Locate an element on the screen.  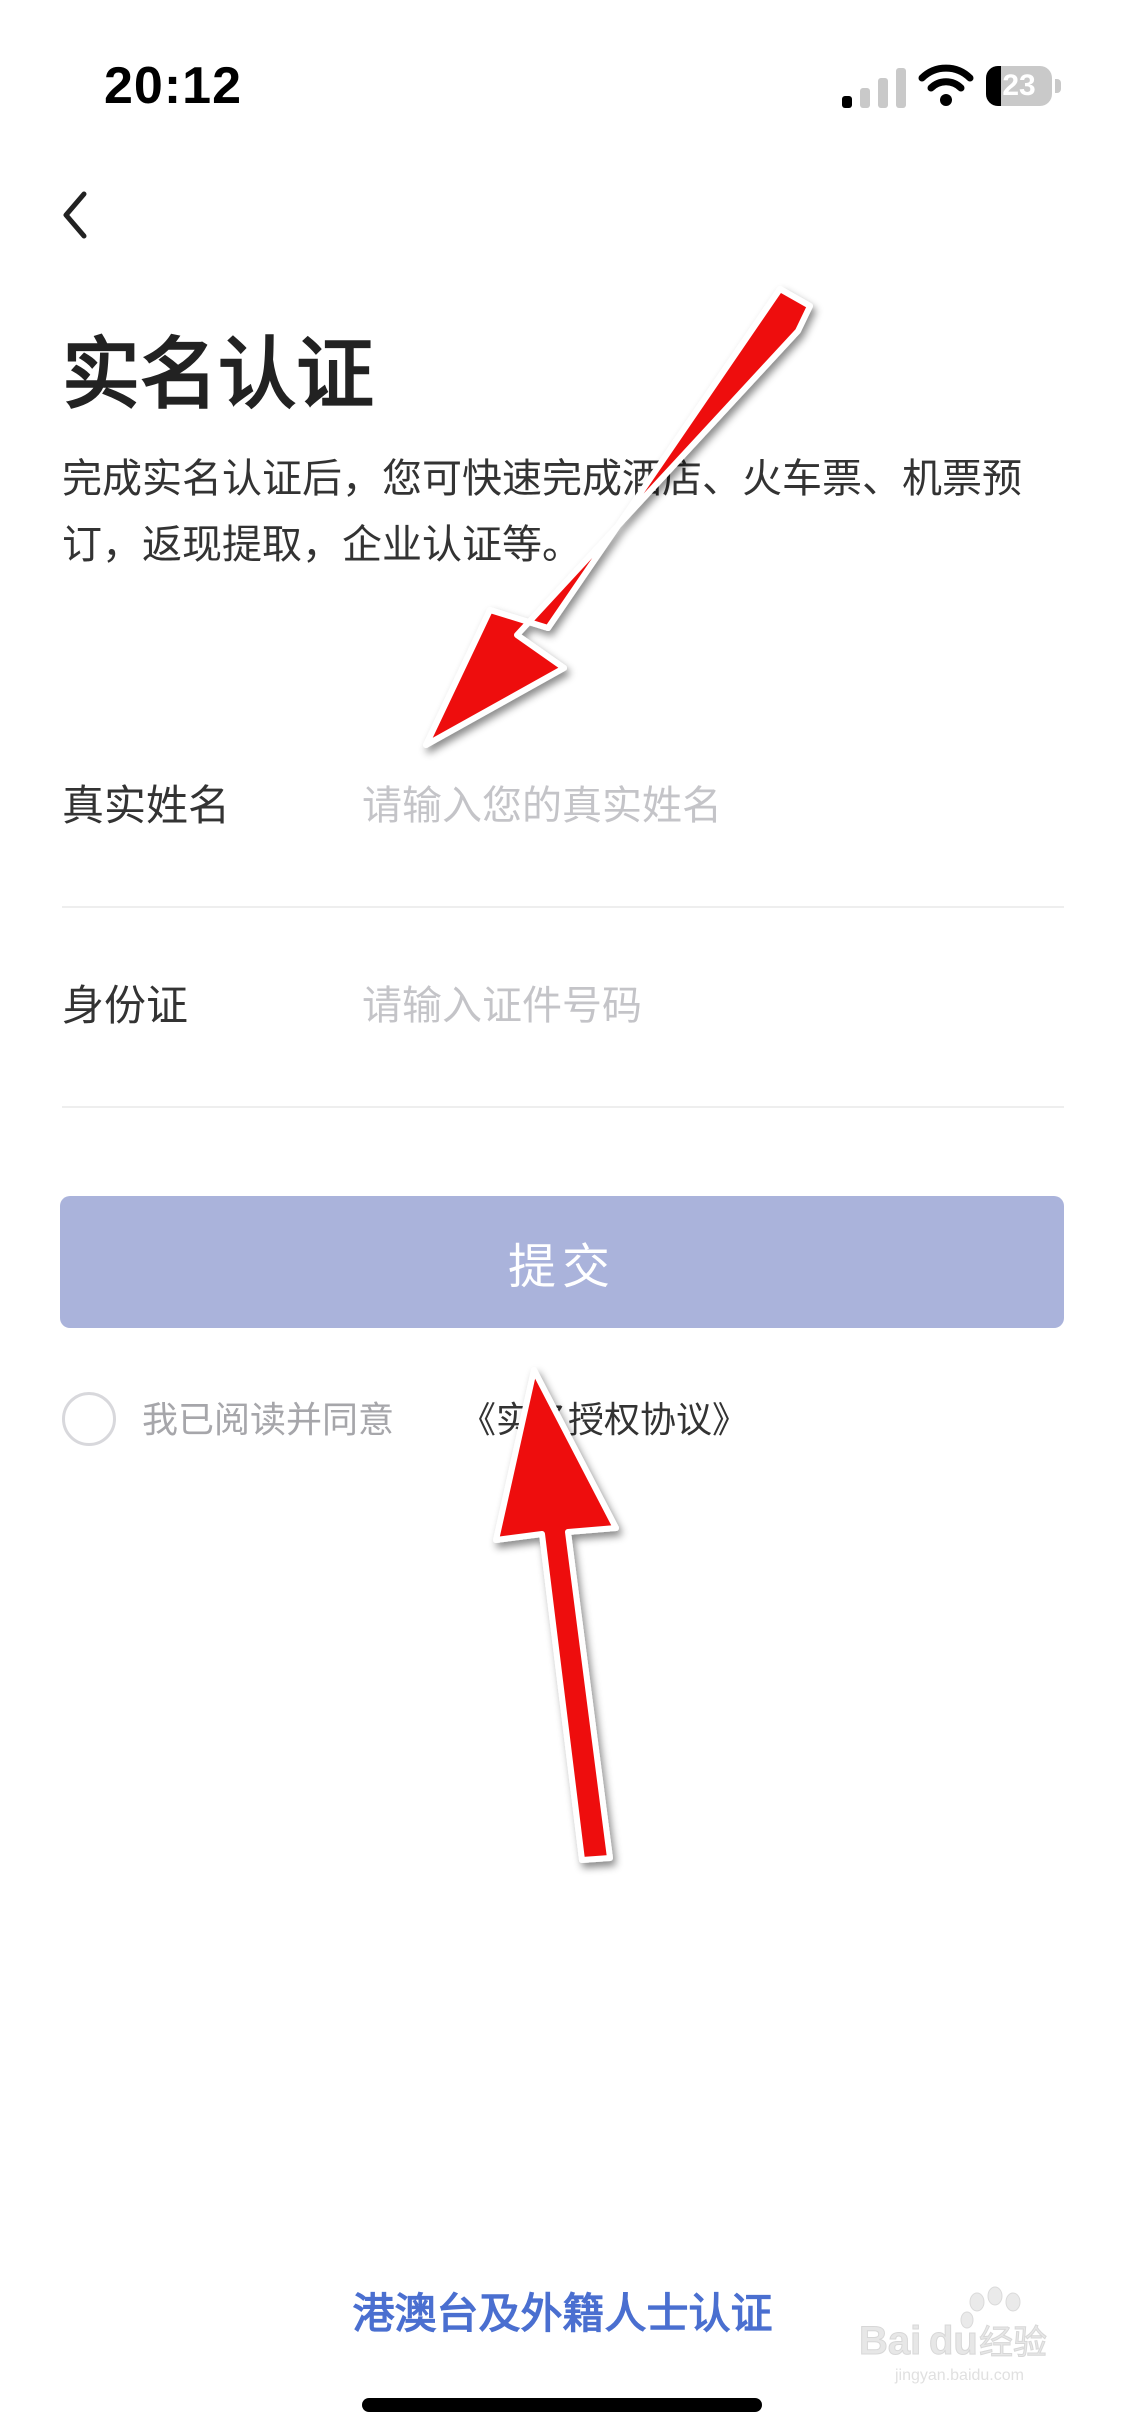
id-label: 身份证 is located at coordinates (125, 1005).